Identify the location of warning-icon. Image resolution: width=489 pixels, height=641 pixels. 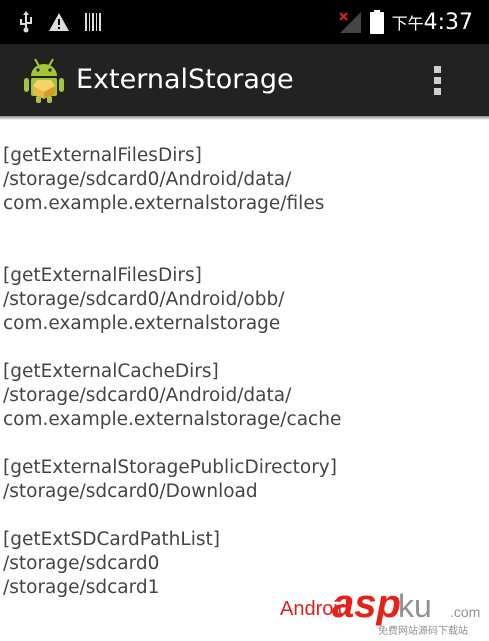
(59, 22).